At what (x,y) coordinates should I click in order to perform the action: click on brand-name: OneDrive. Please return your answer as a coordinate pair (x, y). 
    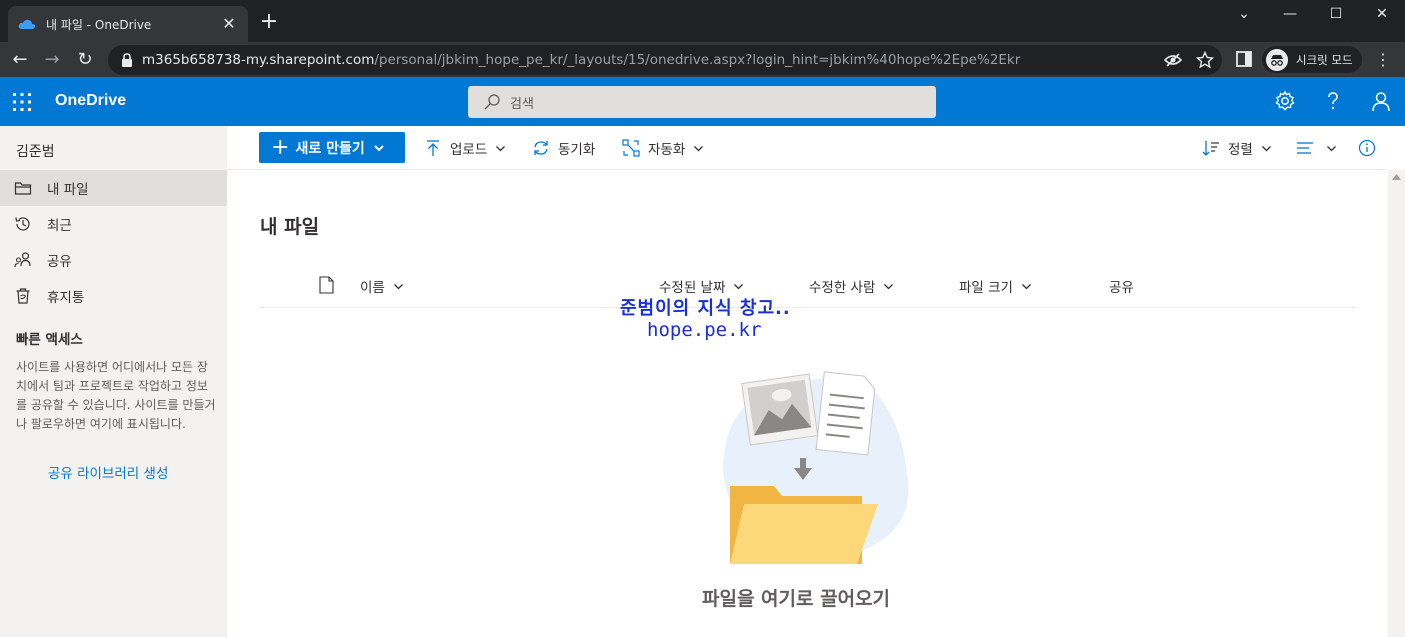
    Looking at the image, I should click on (90, 101).